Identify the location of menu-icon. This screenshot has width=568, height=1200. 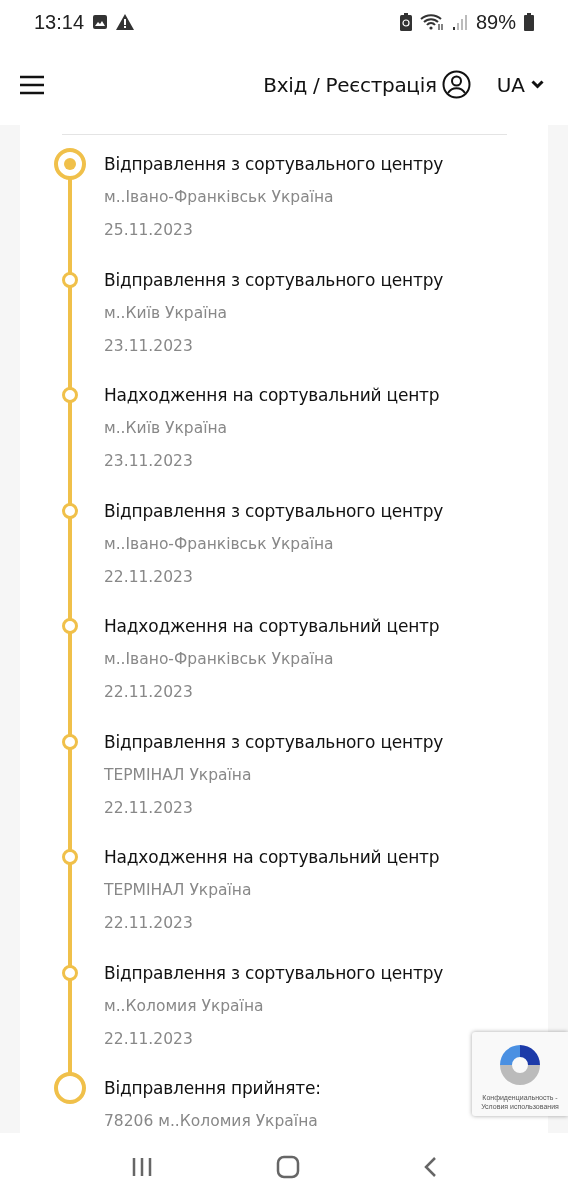
(32, 84).